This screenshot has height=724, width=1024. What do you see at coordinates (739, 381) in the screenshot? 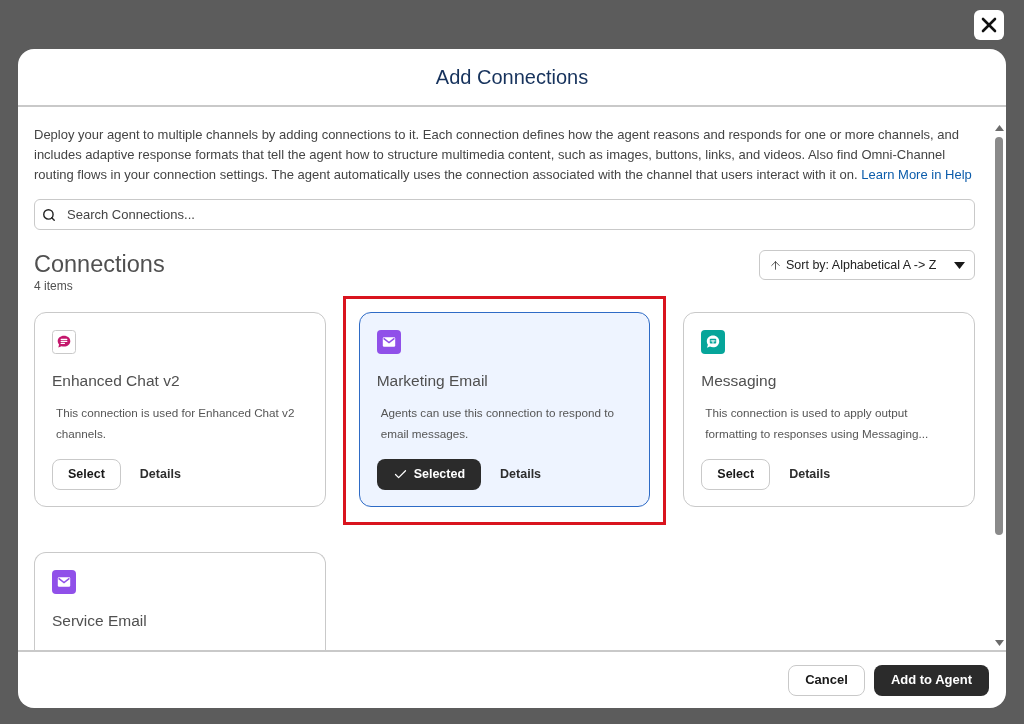
I see `connection-title: Messaging` at bounding box center [739, 381].